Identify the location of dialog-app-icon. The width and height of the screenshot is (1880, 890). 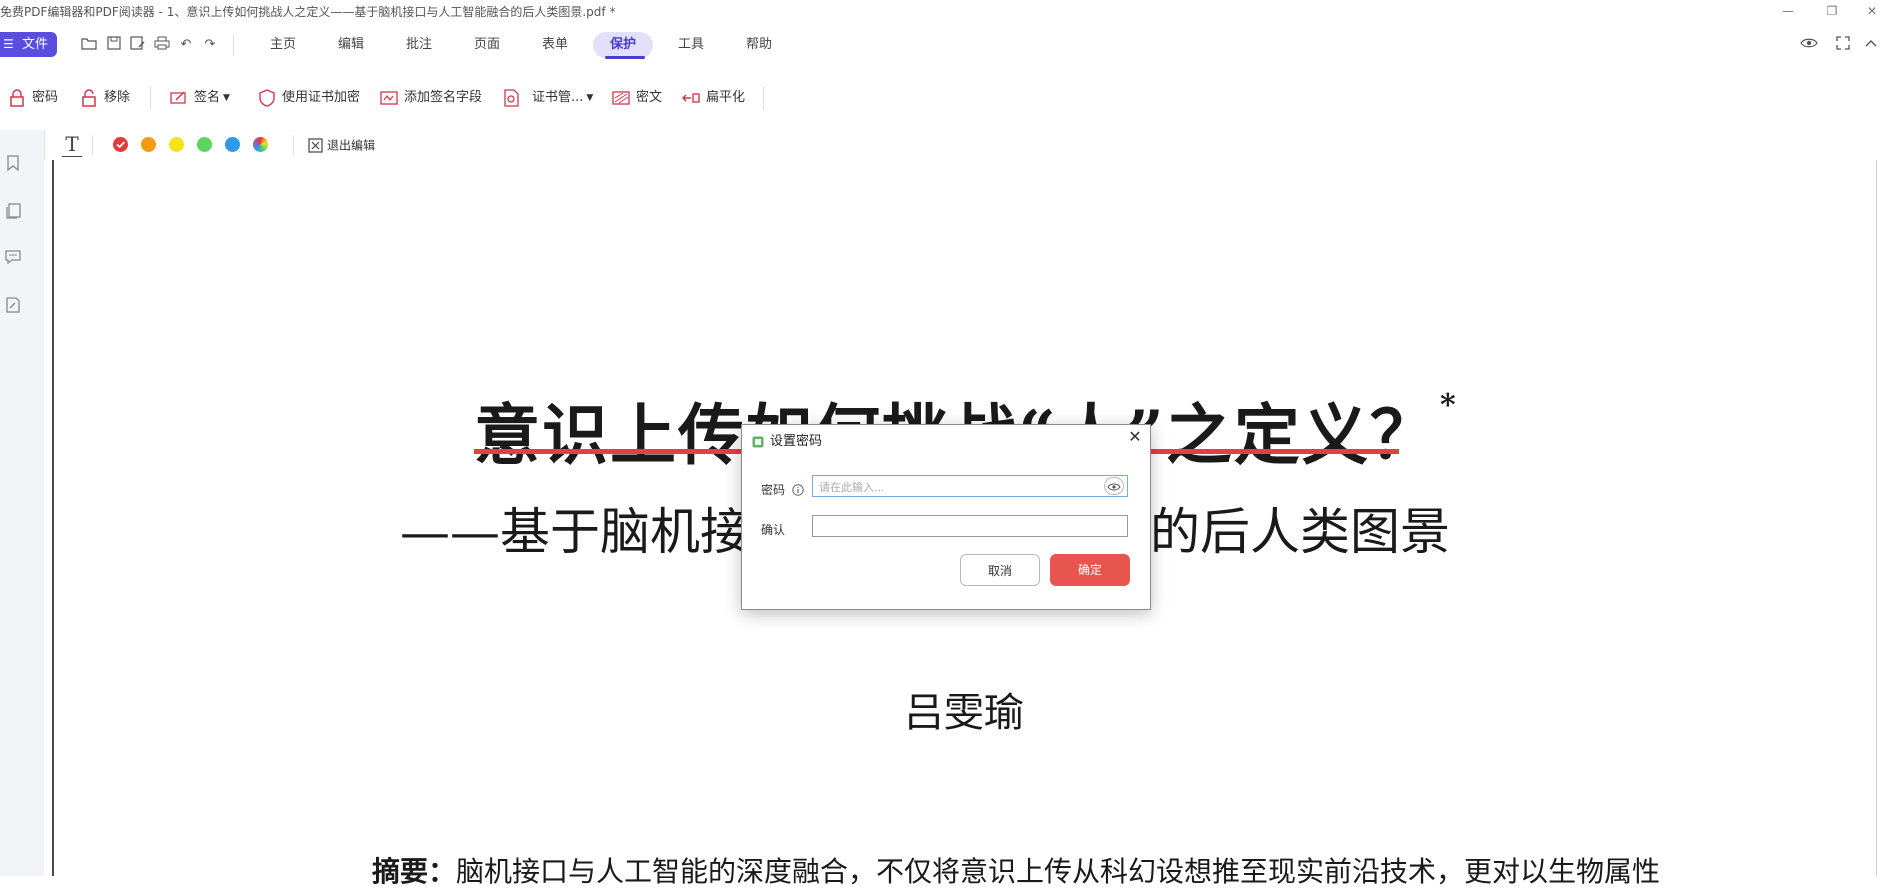
(758, 440).